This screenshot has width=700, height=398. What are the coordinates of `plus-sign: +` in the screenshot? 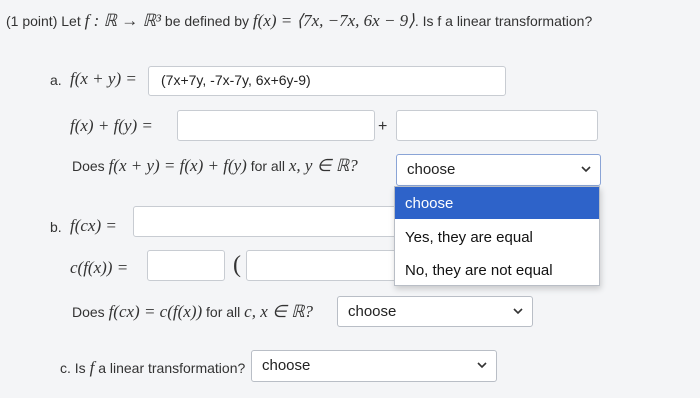 It's located at (383, 126).